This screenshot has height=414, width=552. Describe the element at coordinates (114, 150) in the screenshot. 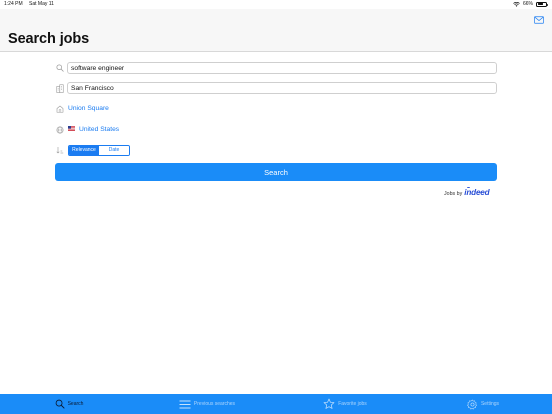

I see `sort-date-segment: Date` at that location.